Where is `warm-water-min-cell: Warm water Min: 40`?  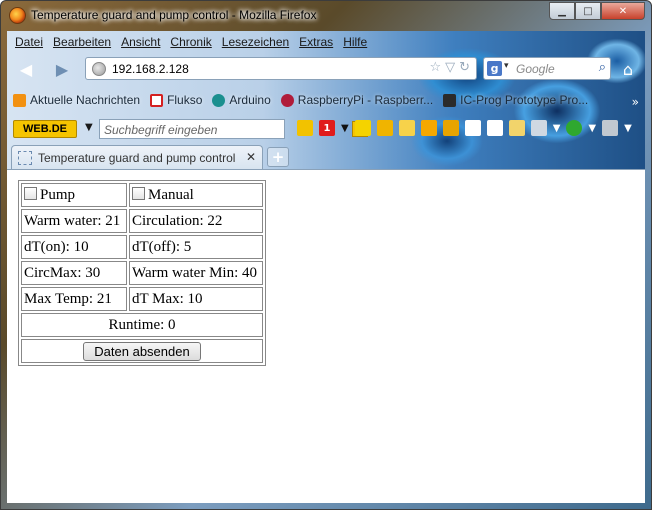 warm-water-min-cell: Warm water Min: 40 is located at coordinates (196, 273).